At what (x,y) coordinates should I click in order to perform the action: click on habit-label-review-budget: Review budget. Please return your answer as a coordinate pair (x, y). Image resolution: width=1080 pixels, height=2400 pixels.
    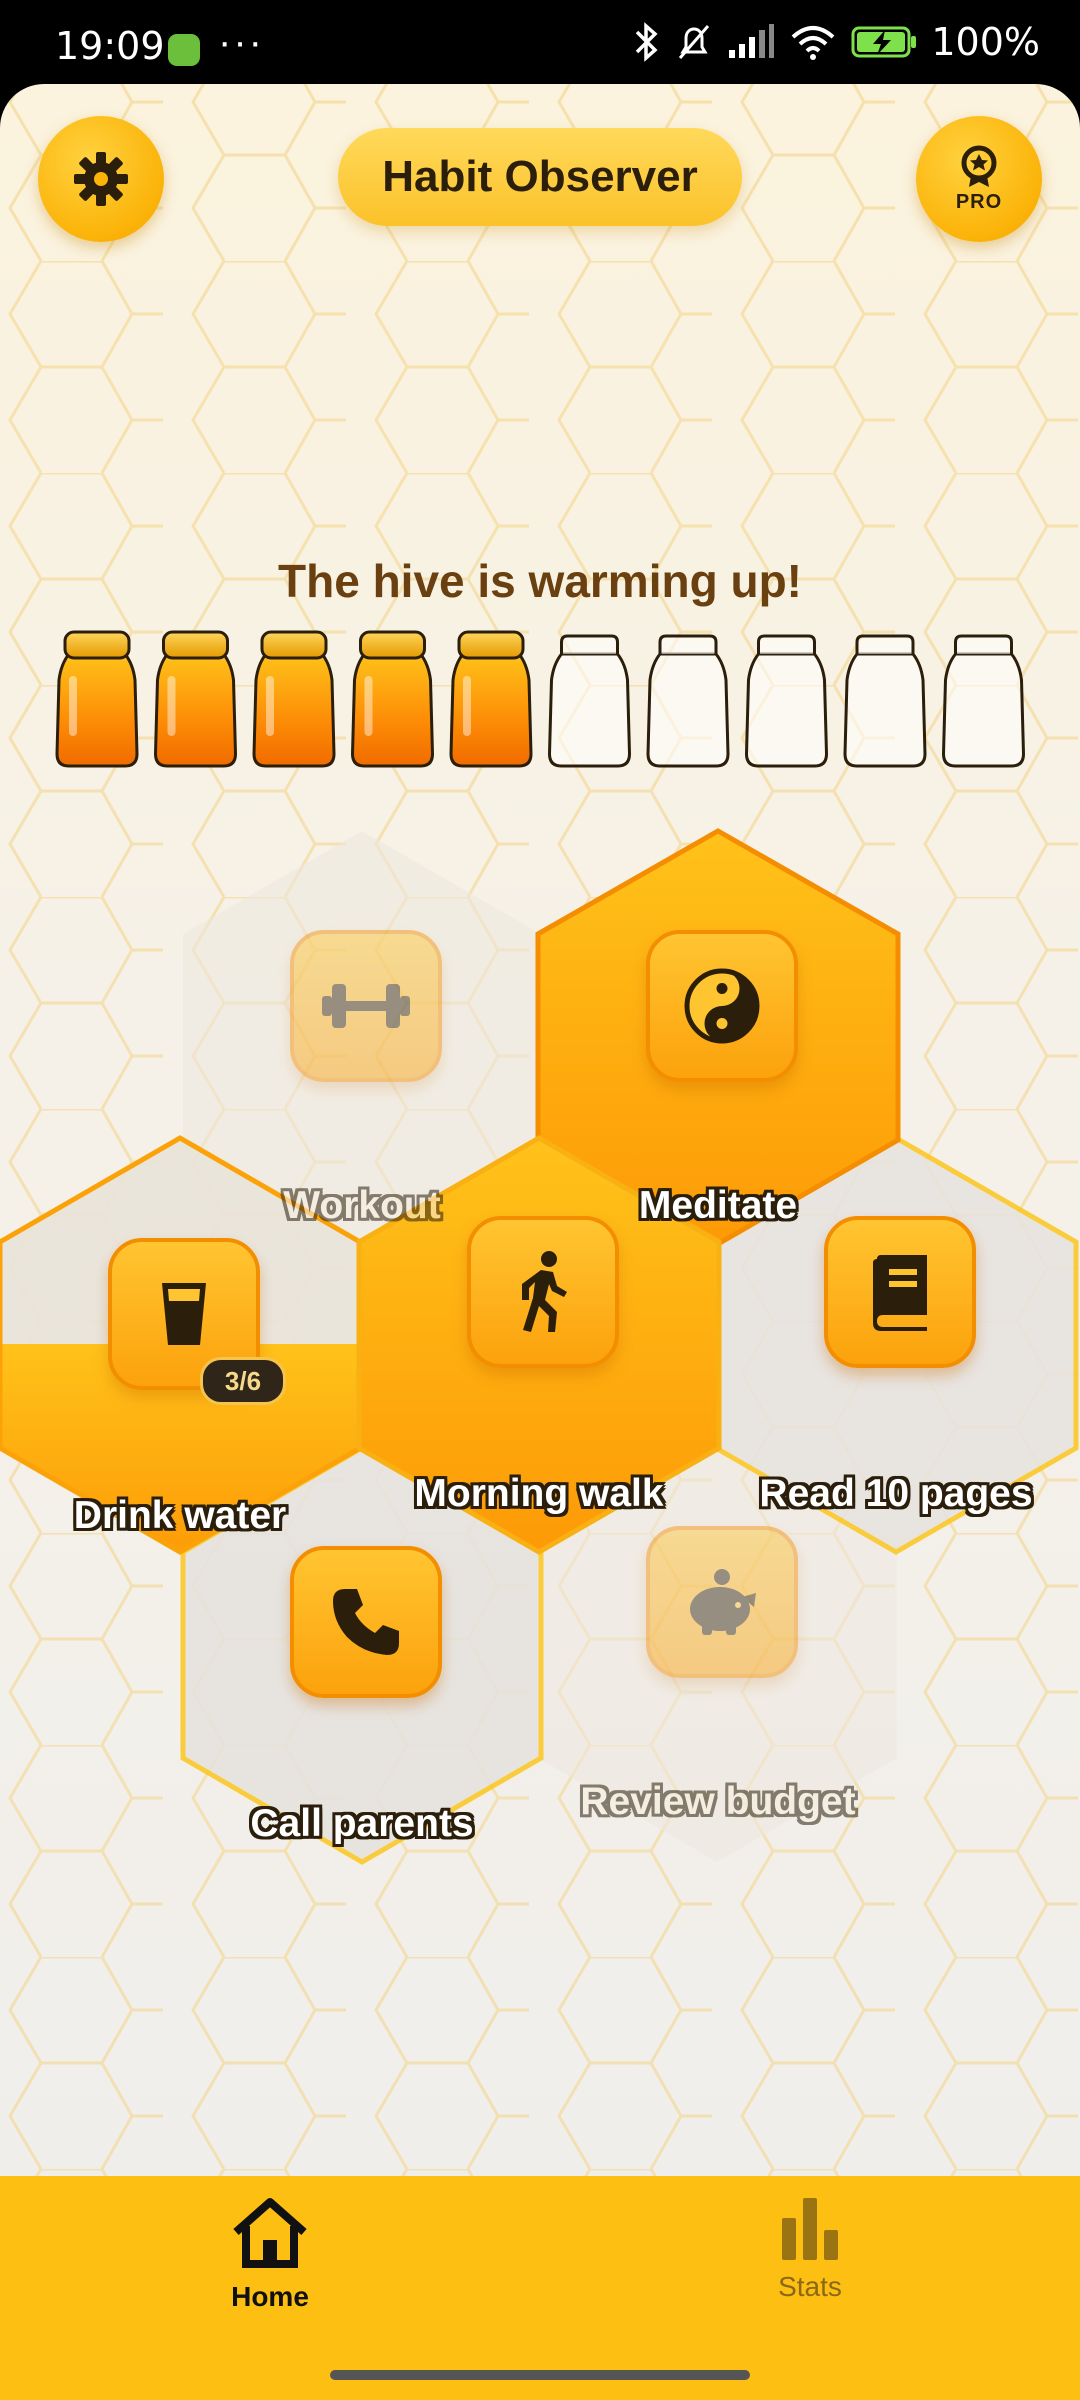
    Looking at the image, I should click on (718, 1801).